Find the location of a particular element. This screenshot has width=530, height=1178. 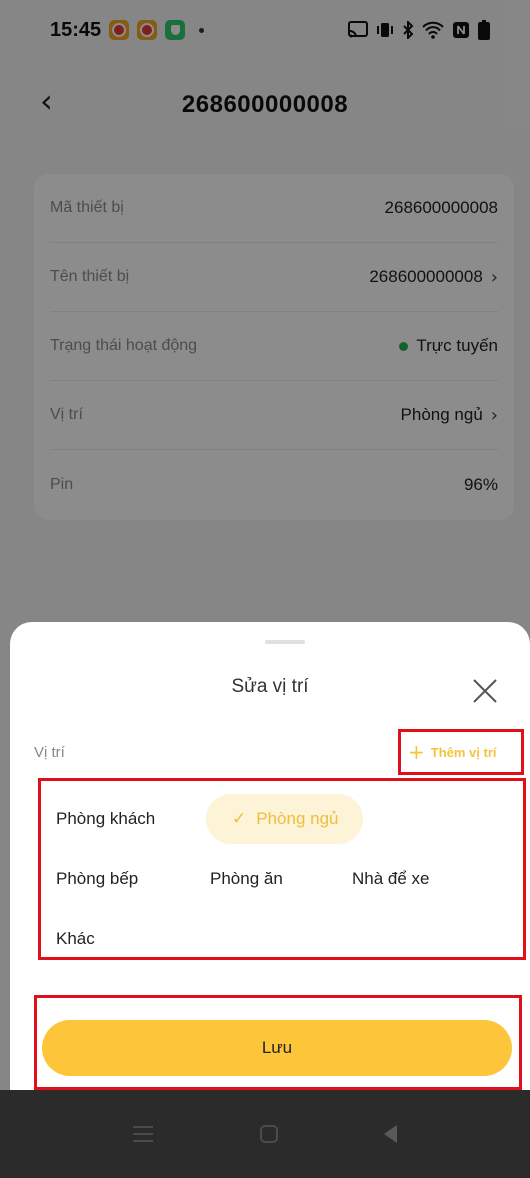

location-option-other: Khác is located at coordinates (75, 939).